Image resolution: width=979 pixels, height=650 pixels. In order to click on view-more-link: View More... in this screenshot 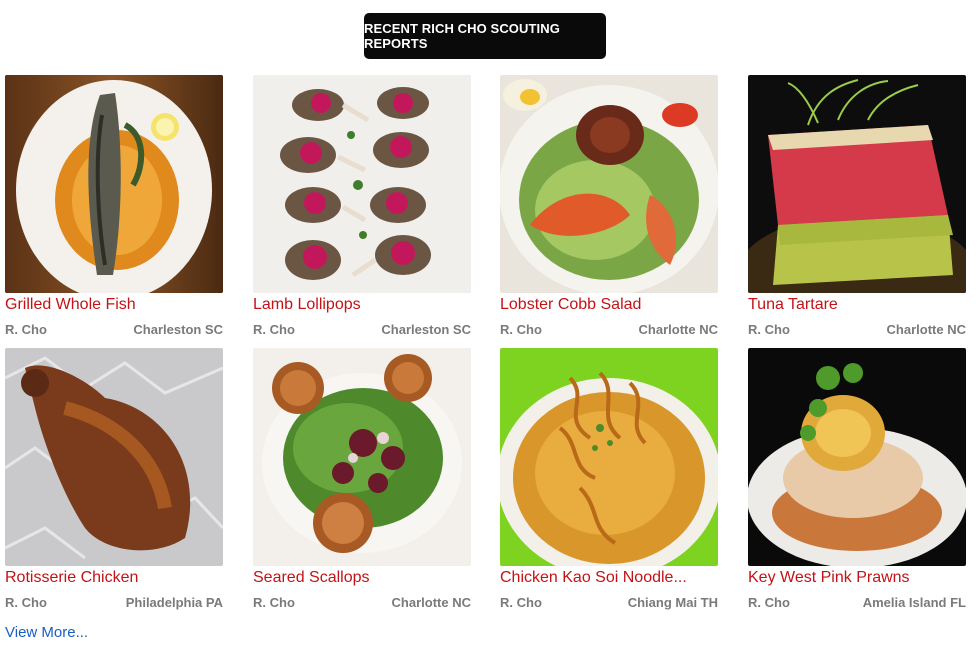, I will do `click(46, 632)`.